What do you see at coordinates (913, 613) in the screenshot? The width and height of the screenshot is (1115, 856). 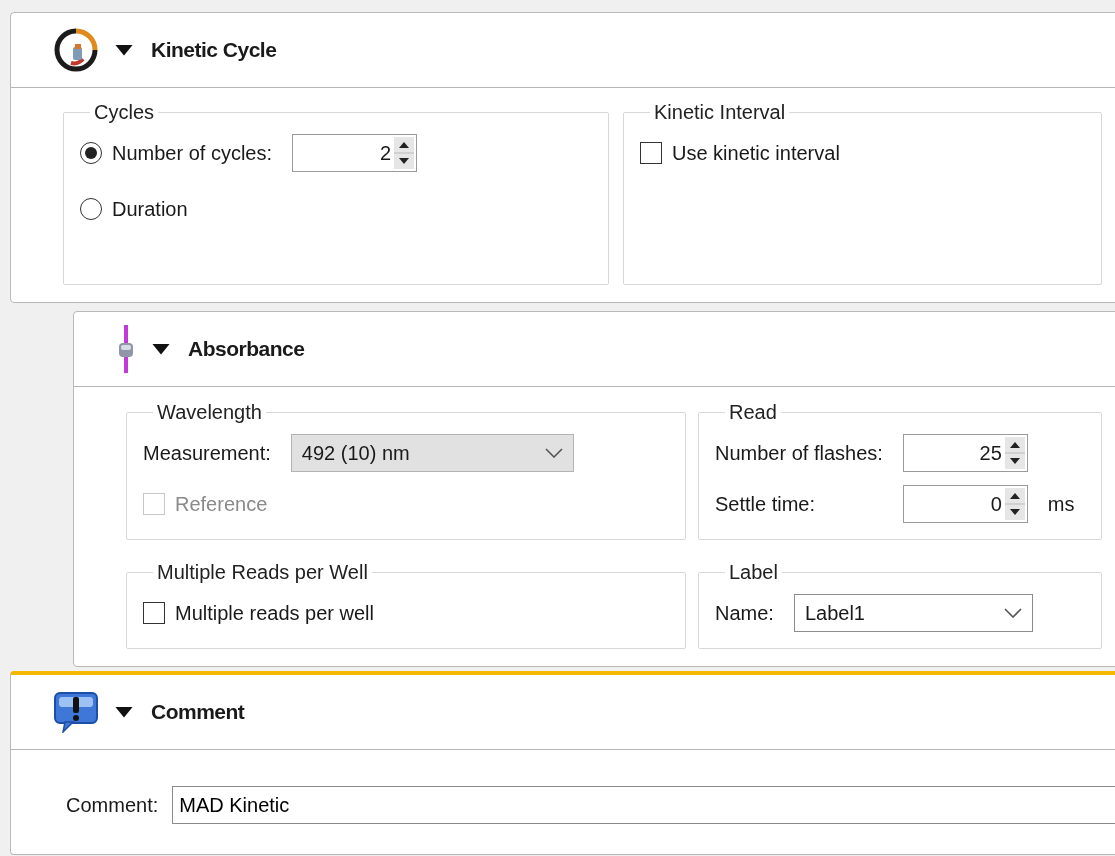 I see `dropdown: Label1` at bounding box center [913, 613].